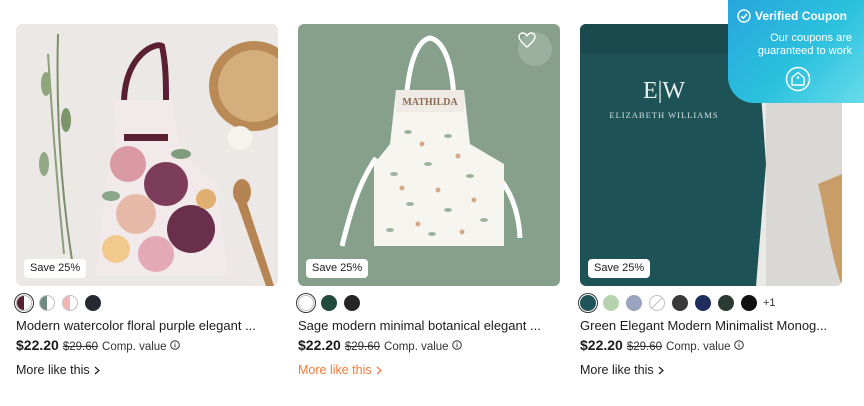 The image size is (864, 406). Describe the element at coordinates (798, 81) in the screenshot. I see `coupon-tag-icon` at that location.